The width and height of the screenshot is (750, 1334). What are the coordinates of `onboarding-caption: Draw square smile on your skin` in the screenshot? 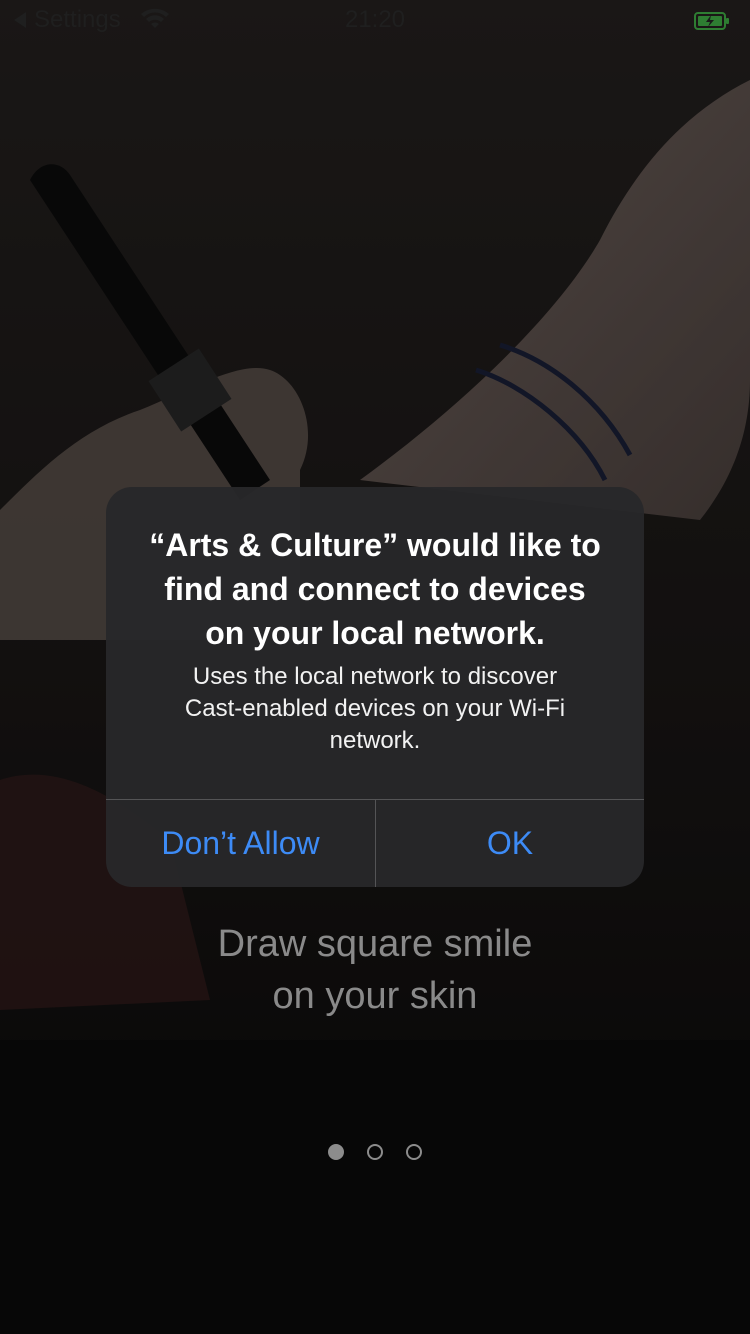 It's located at (375, 970).